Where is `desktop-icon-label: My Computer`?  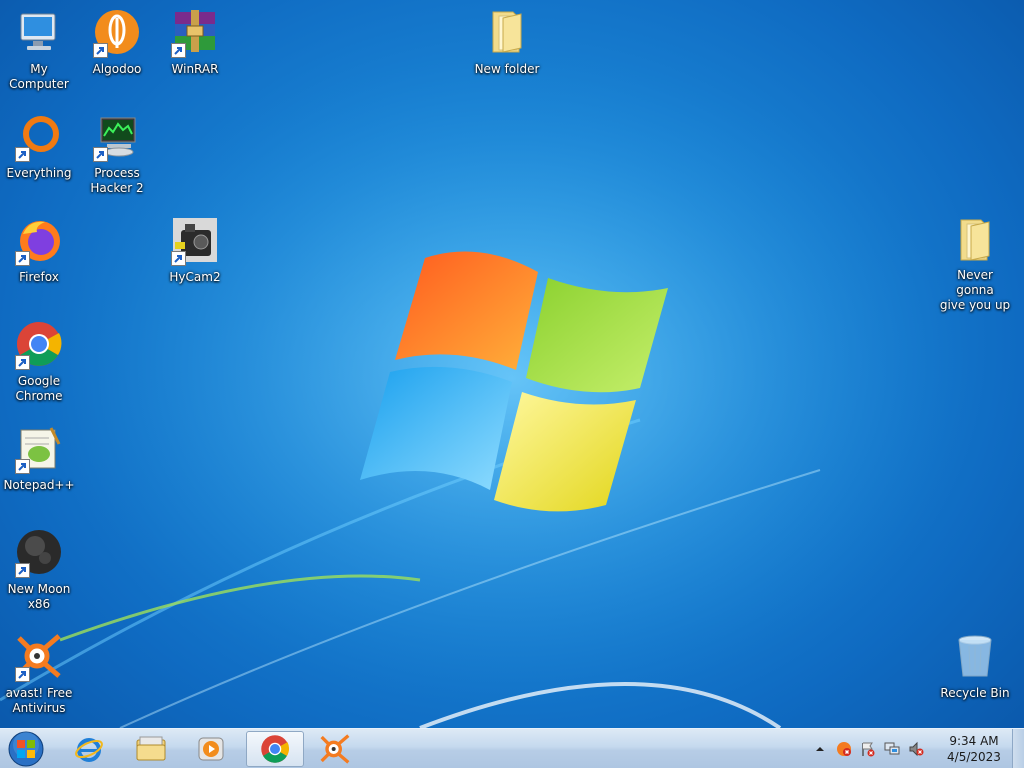
desktop-icon-label: My Computer is located at coordinates (39, 76).